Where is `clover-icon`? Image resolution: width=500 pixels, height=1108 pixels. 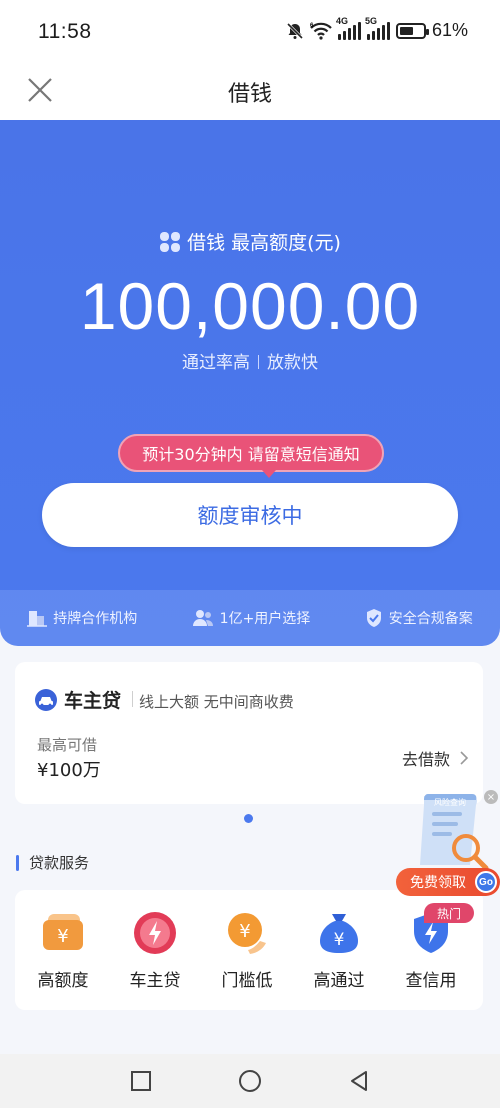
clover-icon is located at coordinates (170, 241).